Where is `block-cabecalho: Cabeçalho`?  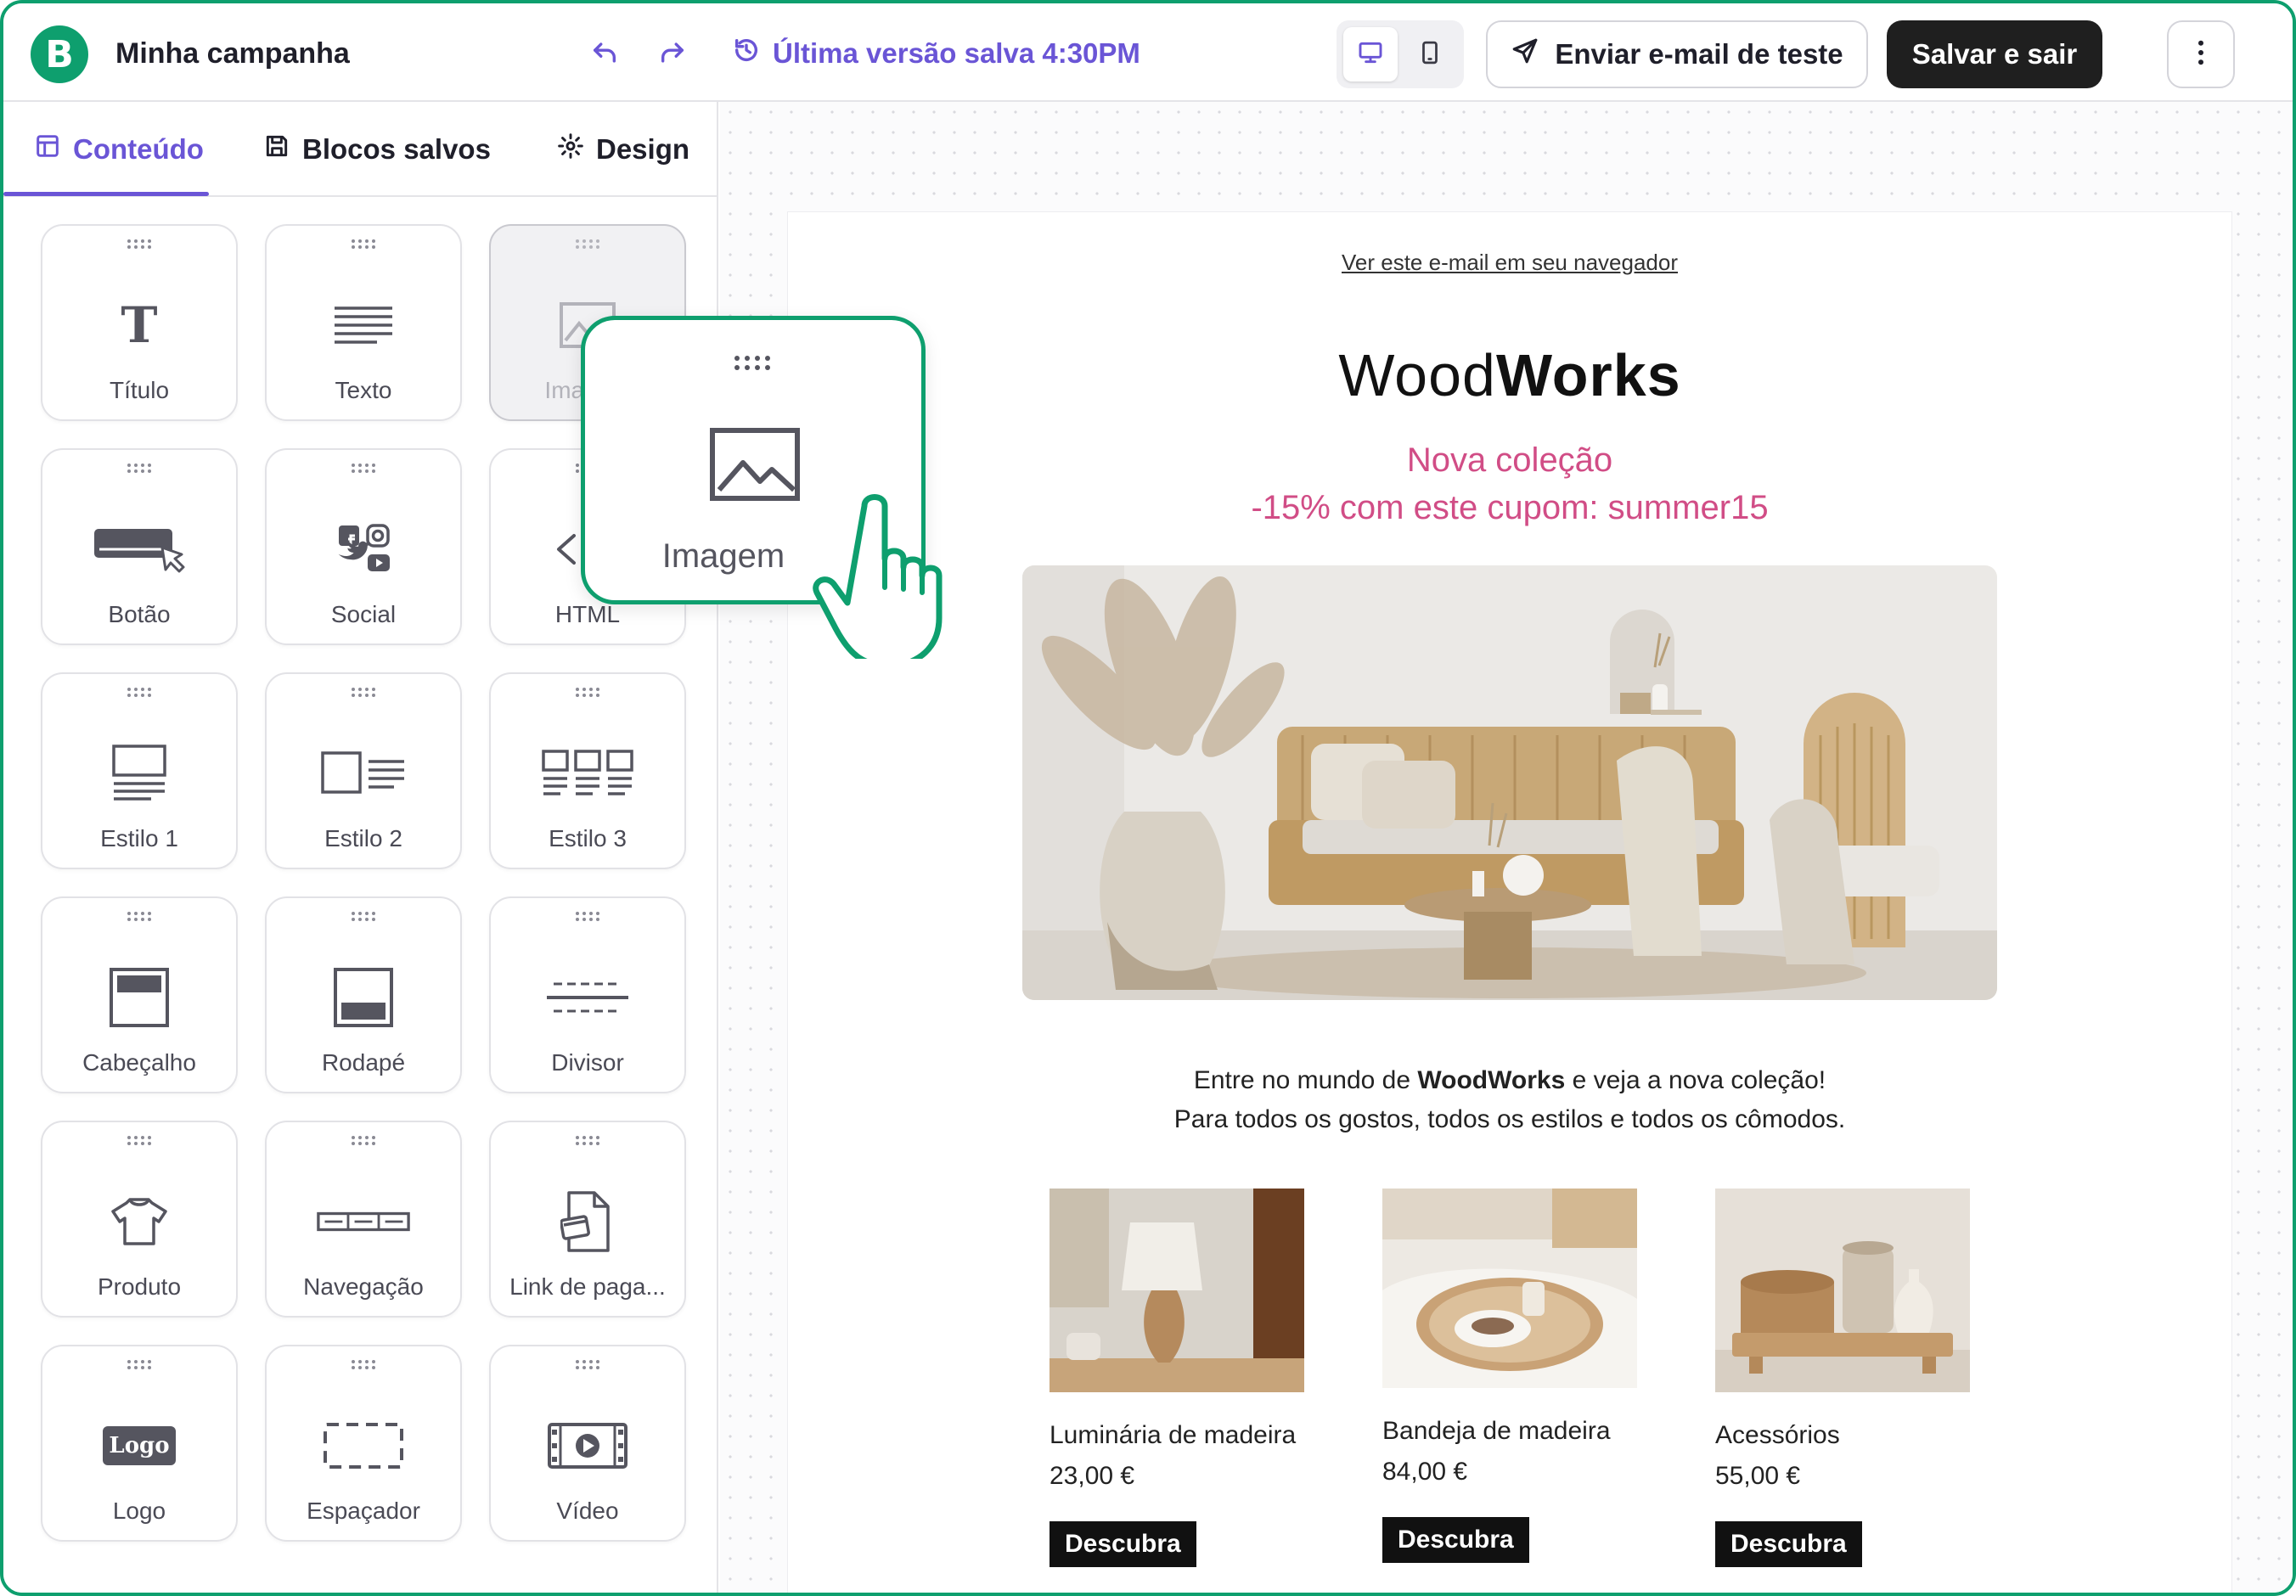 block-cabecalho: Cabeçalho is located at coordinates (139, 994).